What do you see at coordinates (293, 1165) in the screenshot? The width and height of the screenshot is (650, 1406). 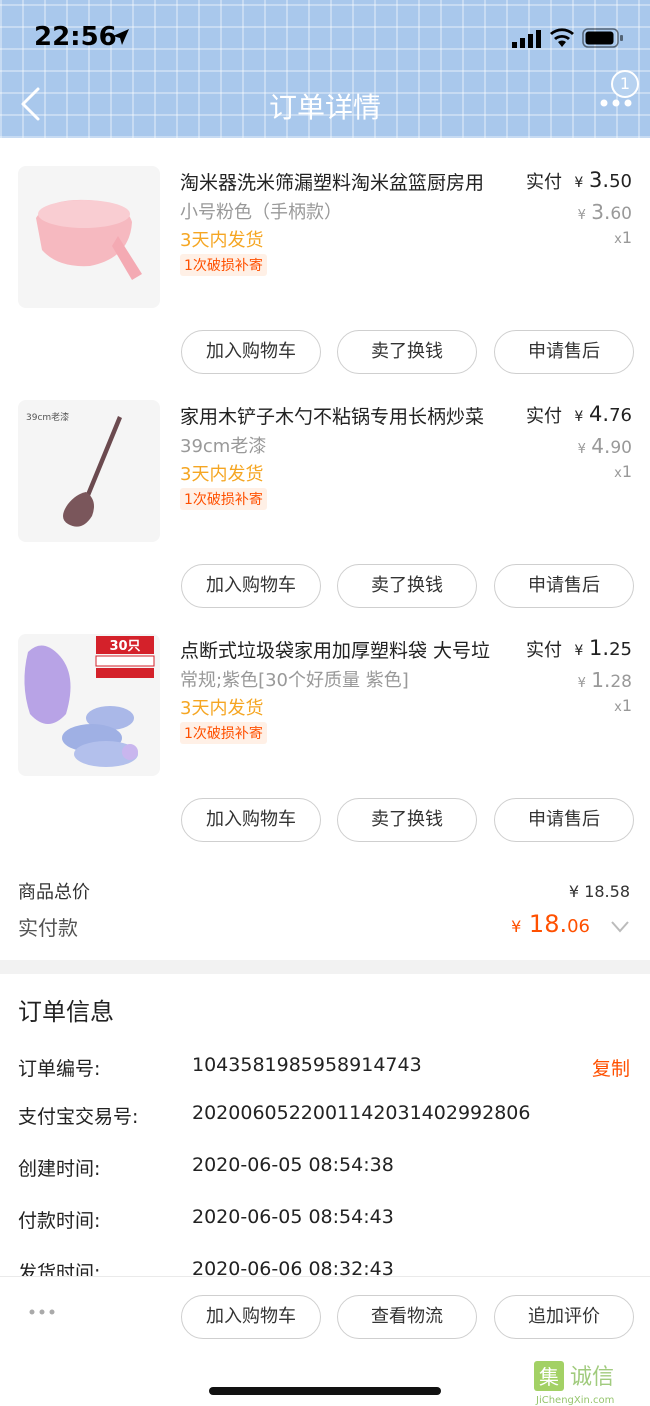 I see `info-value: 2020-06-05 08:54:38` at bounding box center [293, 1165].